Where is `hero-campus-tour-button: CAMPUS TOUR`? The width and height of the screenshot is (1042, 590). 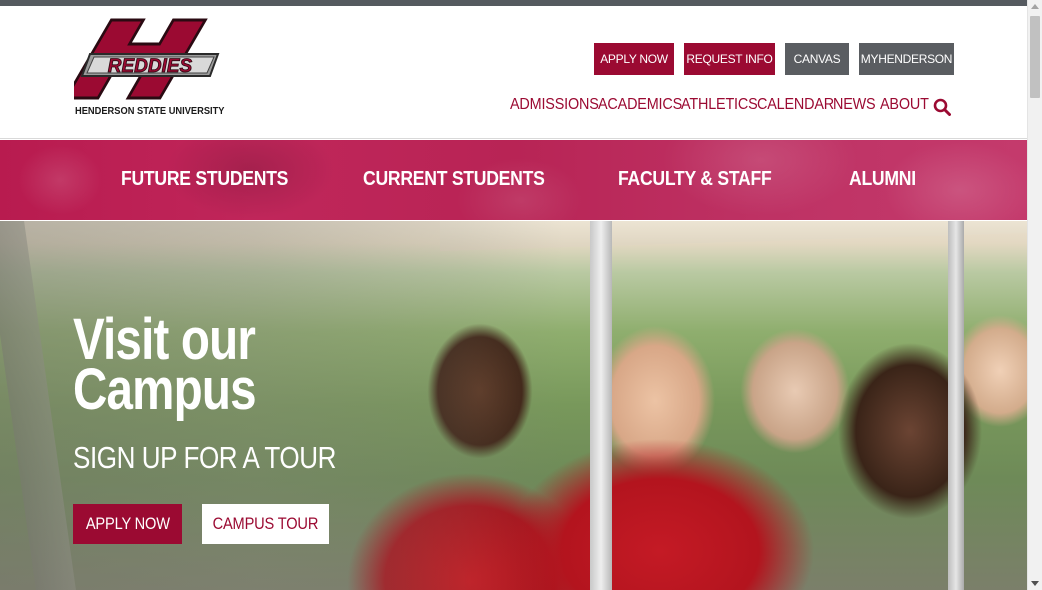 hero-campus-tour-button: CAMPUS TOUR is located at coordinates (265, 524).